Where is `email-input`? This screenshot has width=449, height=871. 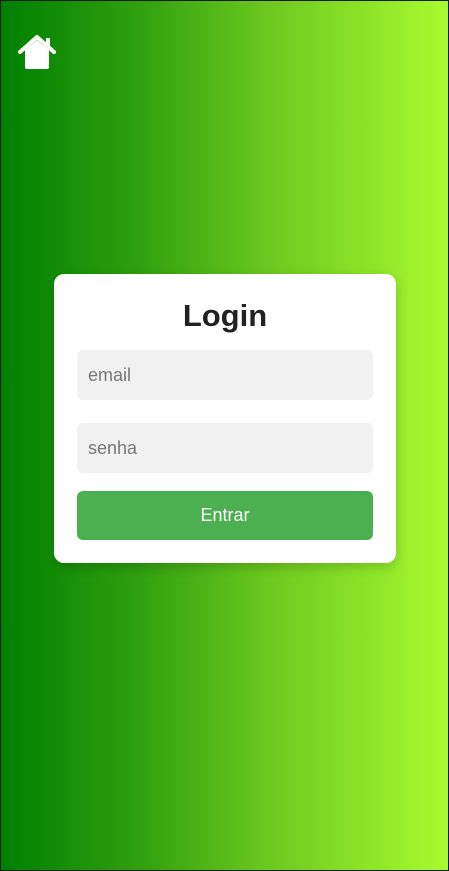
email-input is located at coordinates (225, 375).